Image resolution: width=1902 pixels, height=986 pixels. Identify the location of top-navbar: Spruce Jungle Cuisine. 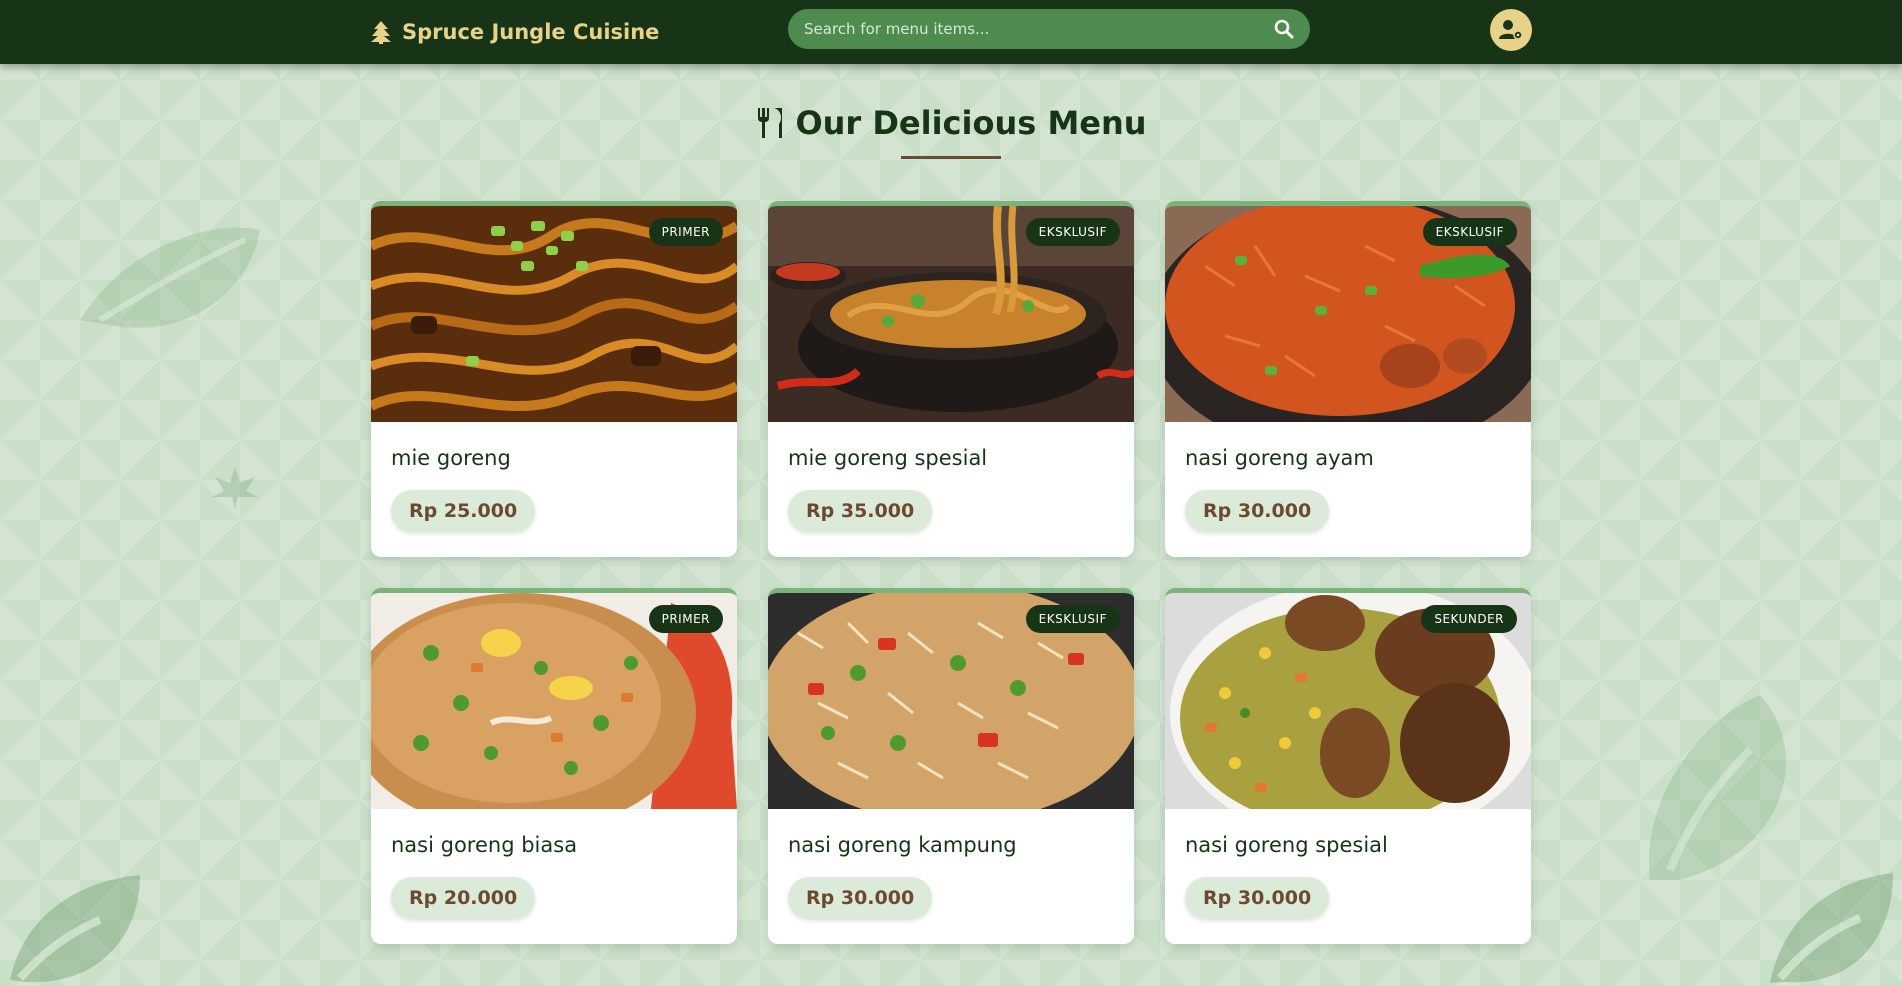
(951, 32).